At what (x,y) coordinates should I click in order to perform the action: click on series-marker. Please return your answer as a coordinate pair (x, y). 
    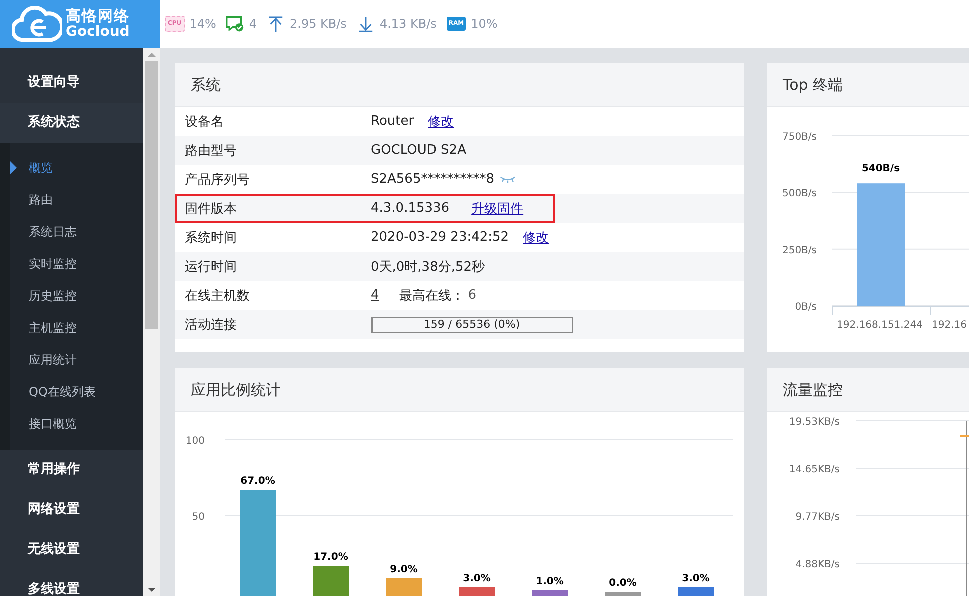
    Looking at the image, I should click on (964, 436).